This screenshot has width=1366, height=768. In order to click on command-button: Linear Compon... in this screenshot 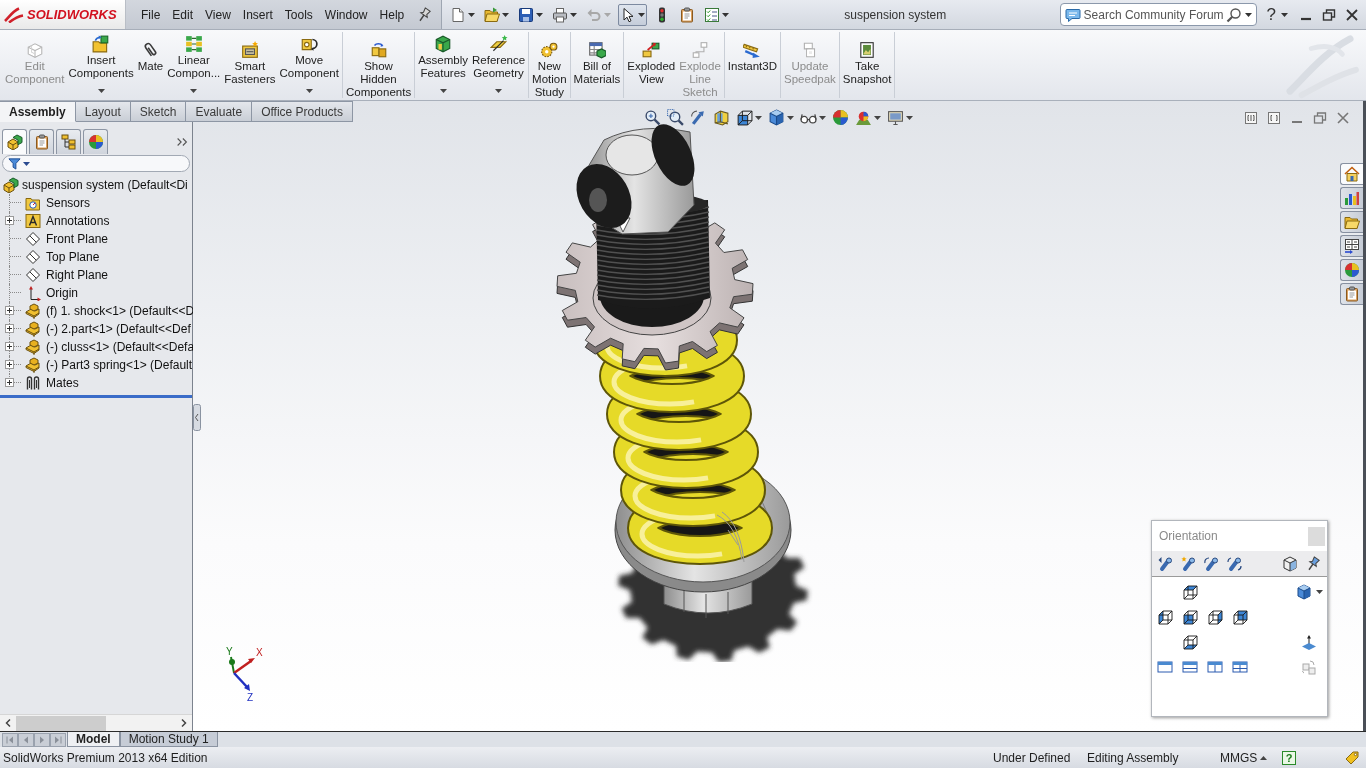, I will do `click(194, 65)`.